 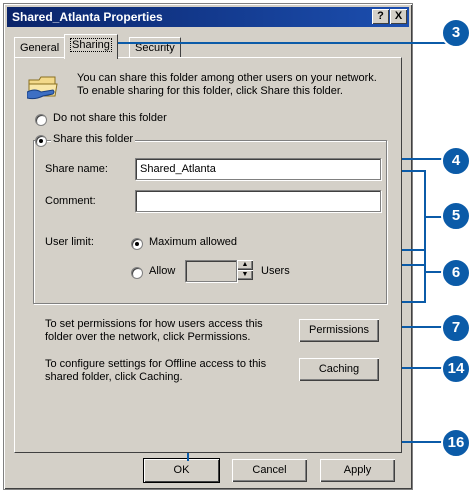 What do you see at coordinates (456, 33) in the screenshot?
I see `callout-badge-3: 3` at bounding box center [456, 33].